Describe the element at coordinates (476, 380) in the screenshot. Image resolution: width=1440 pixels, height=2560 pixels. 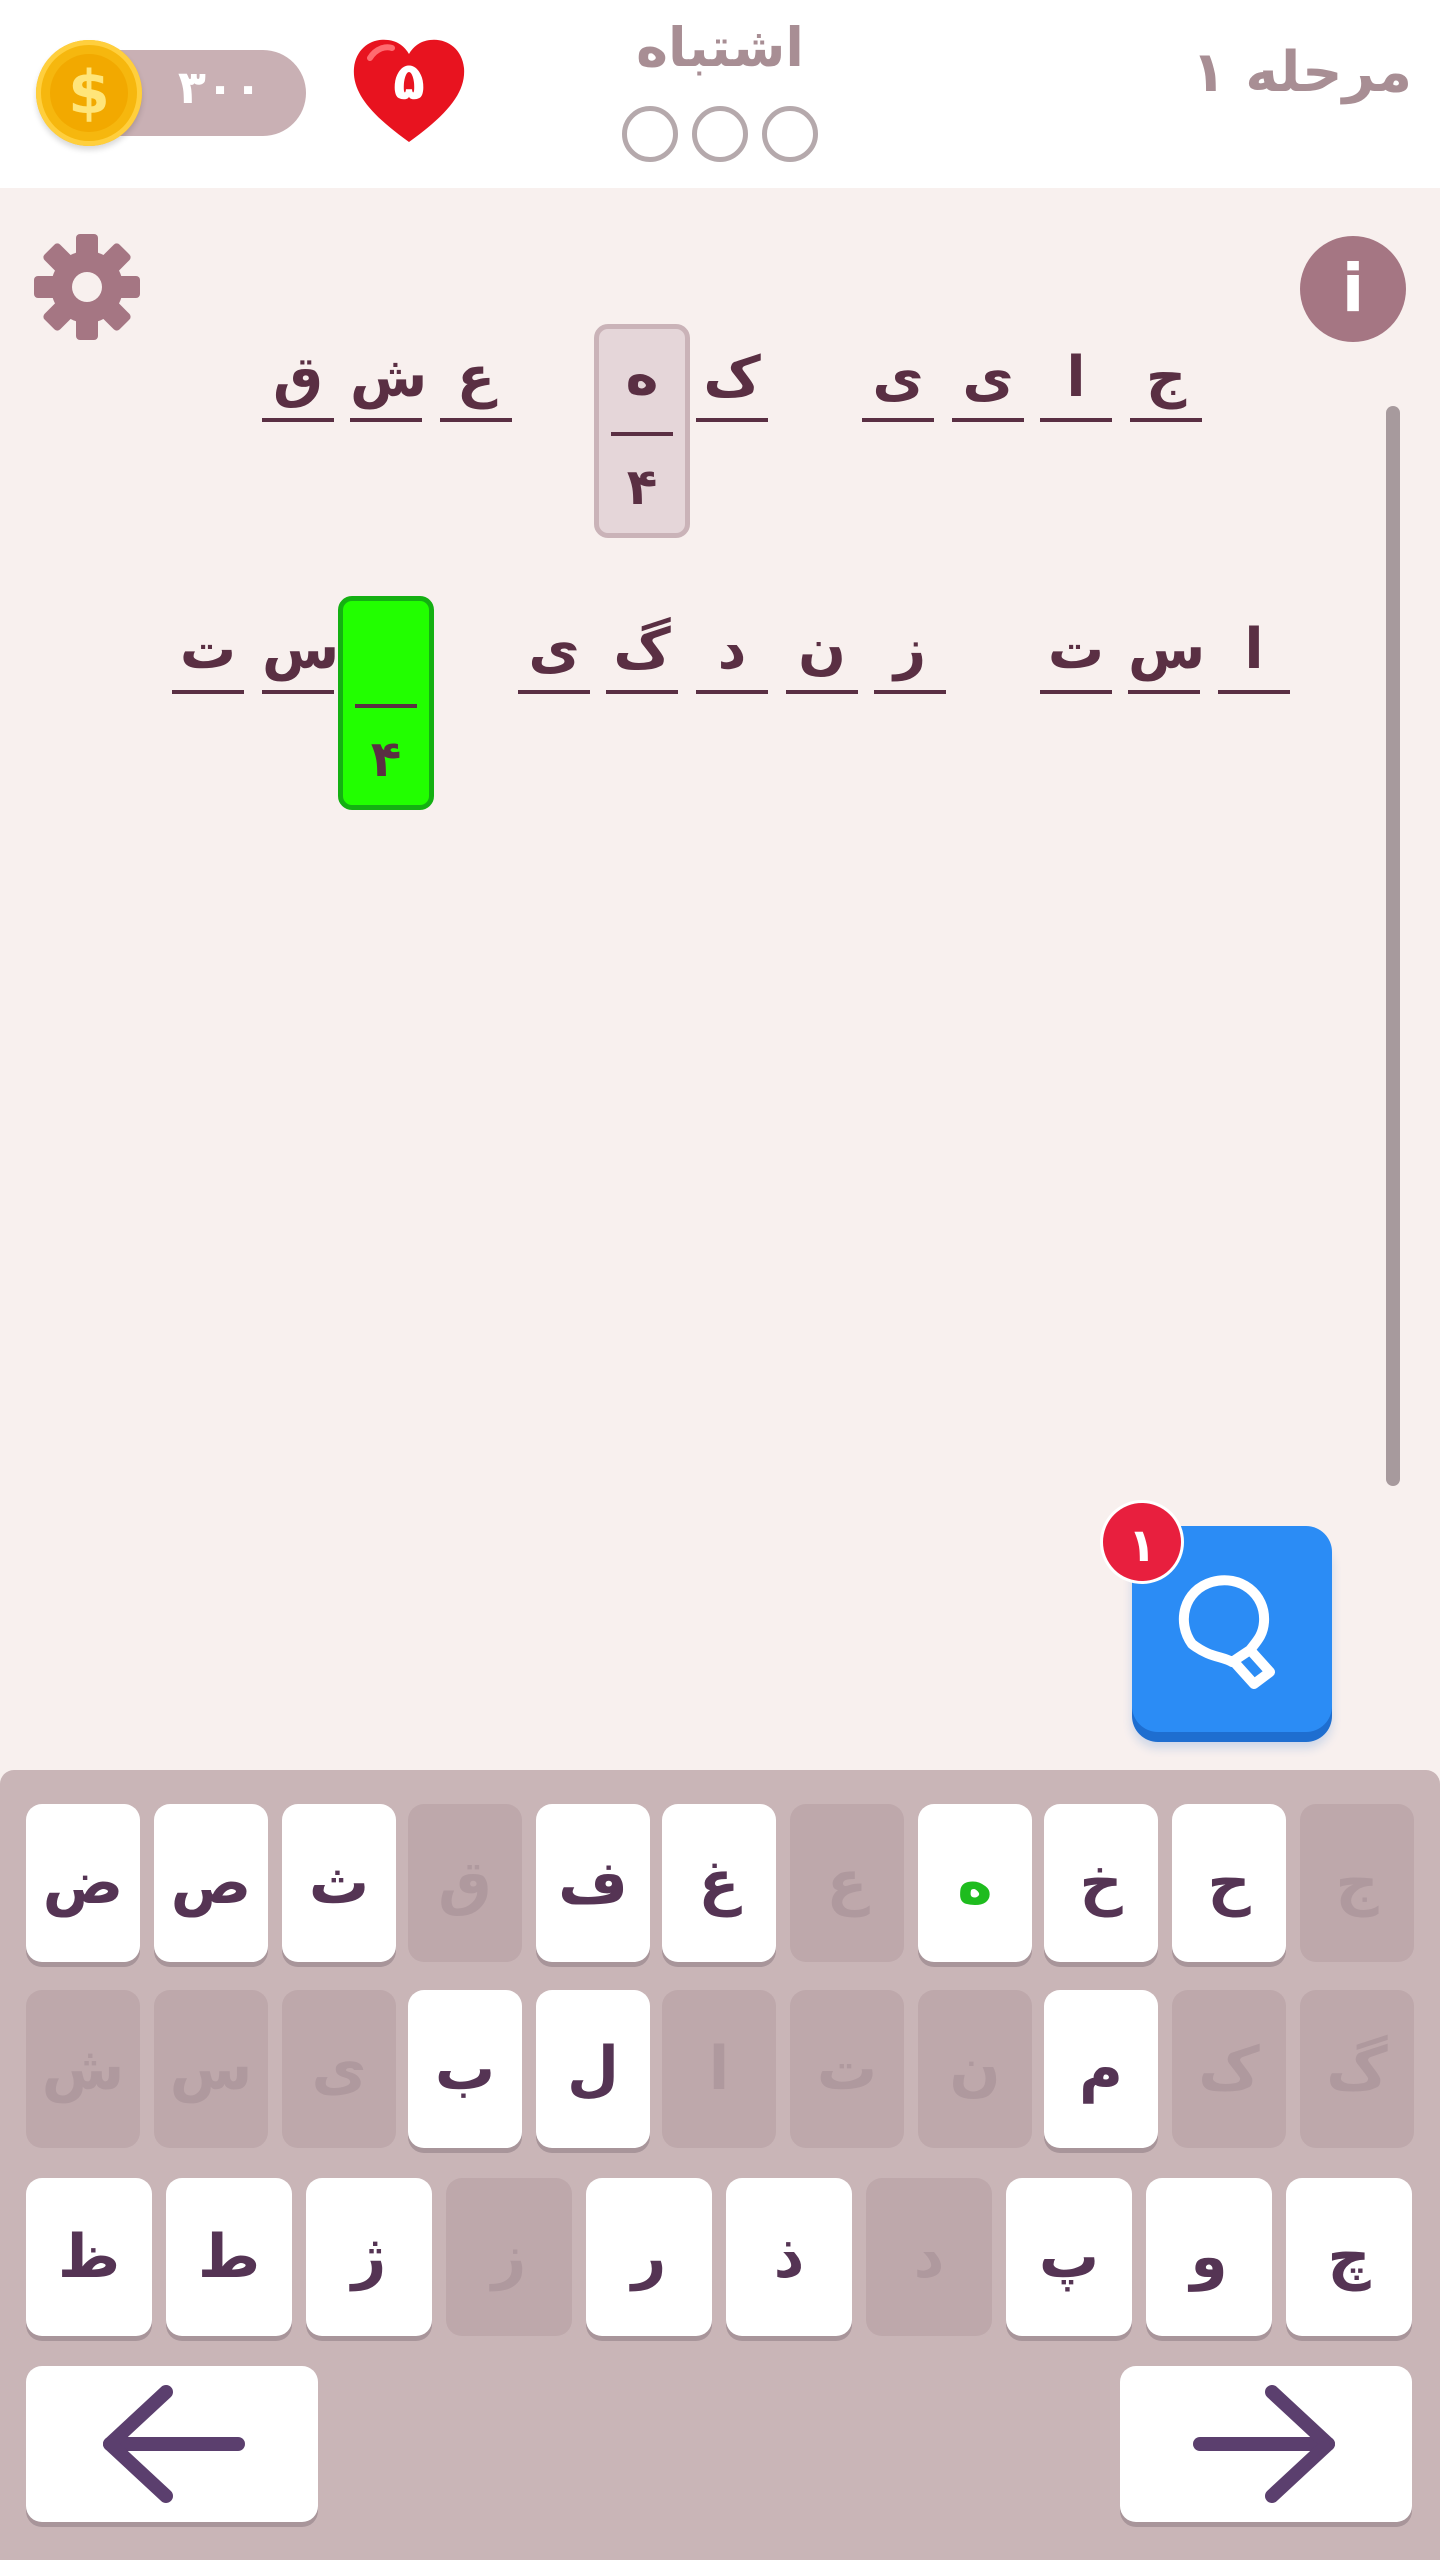
I see `letter-slot: ع` at that location.